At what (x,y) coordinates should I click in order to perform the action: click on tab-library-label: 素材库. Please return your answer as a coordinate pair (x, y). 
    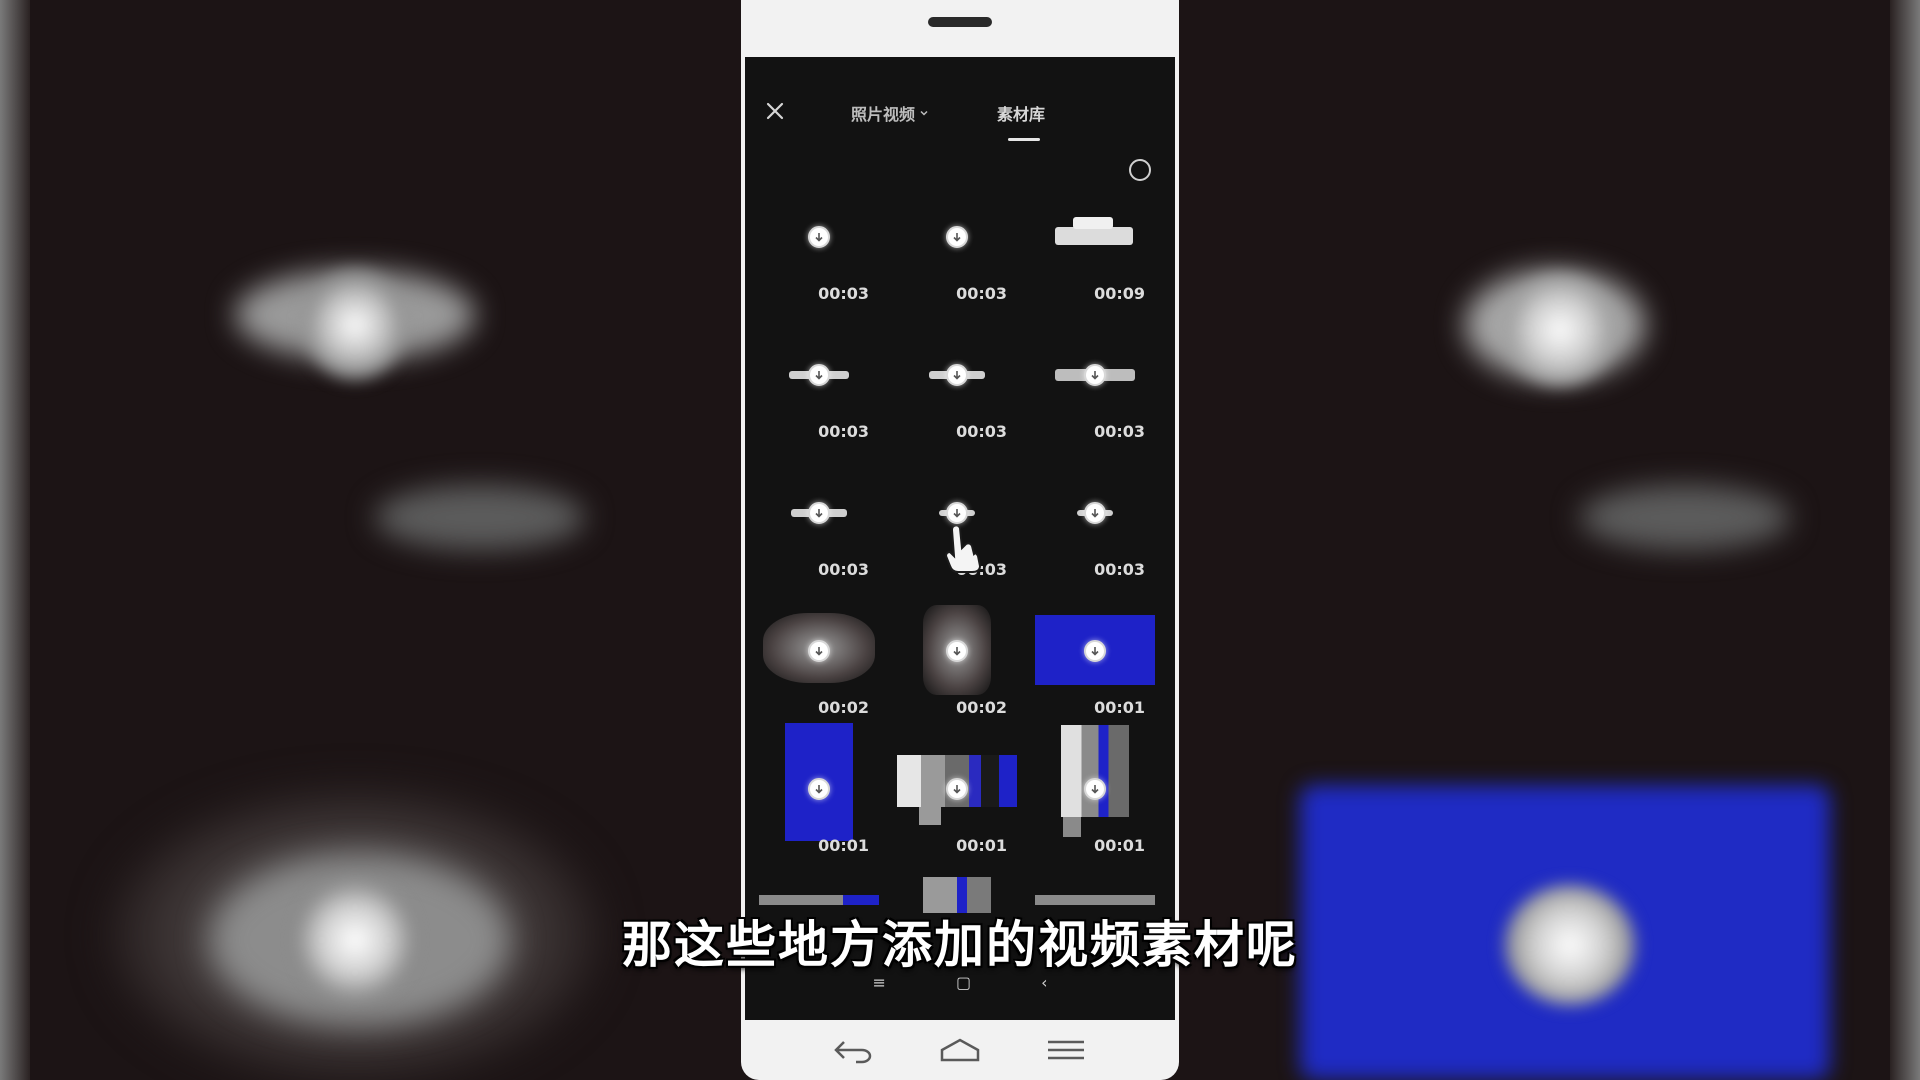
    Looking at the image, I should click on (1021, 114).